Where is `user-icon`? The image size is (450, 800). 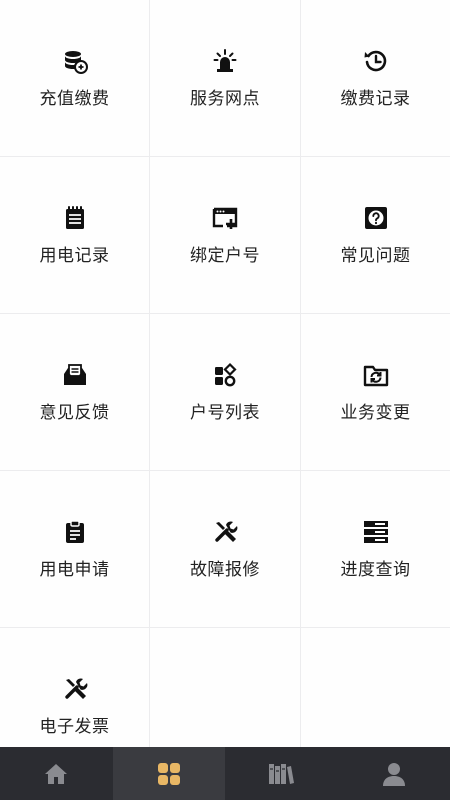 user-icon is located at coordinates (394, 774).